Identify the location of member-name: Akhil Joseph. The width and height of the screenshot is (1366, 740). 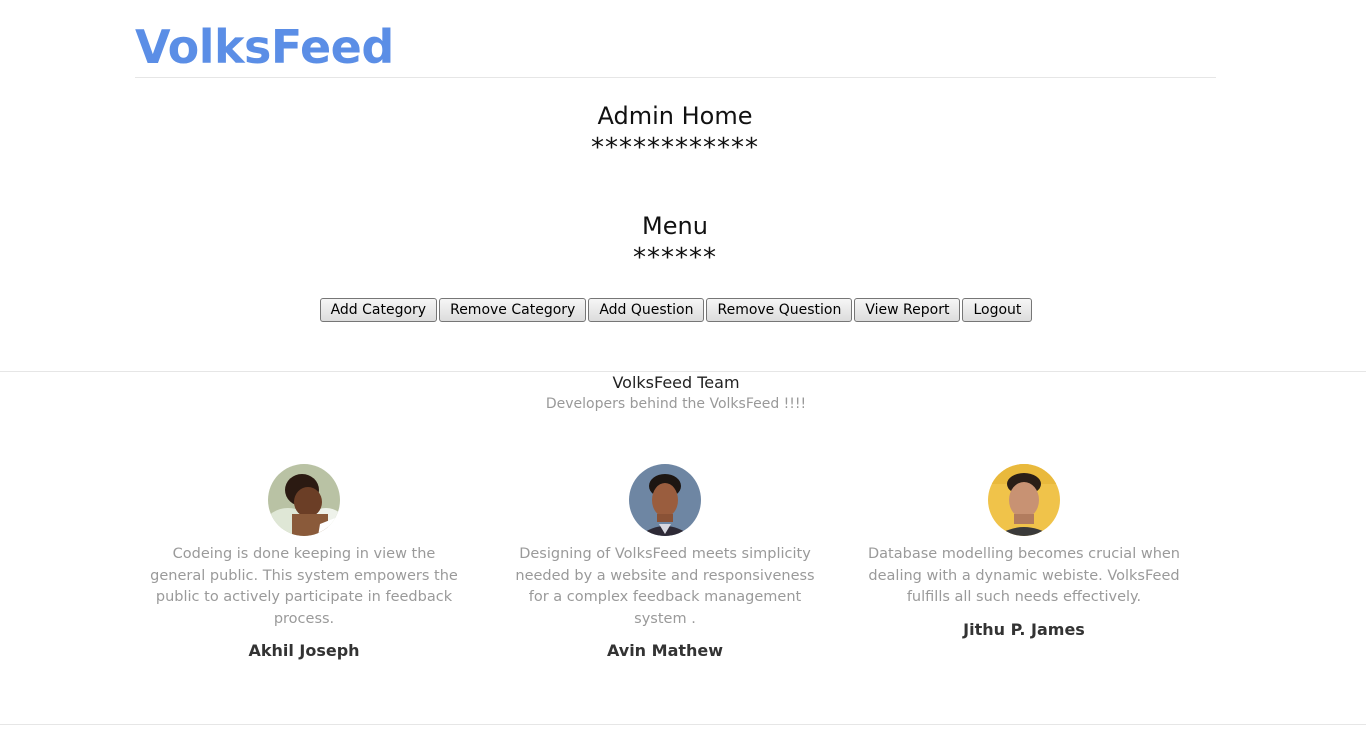
(304, 650).